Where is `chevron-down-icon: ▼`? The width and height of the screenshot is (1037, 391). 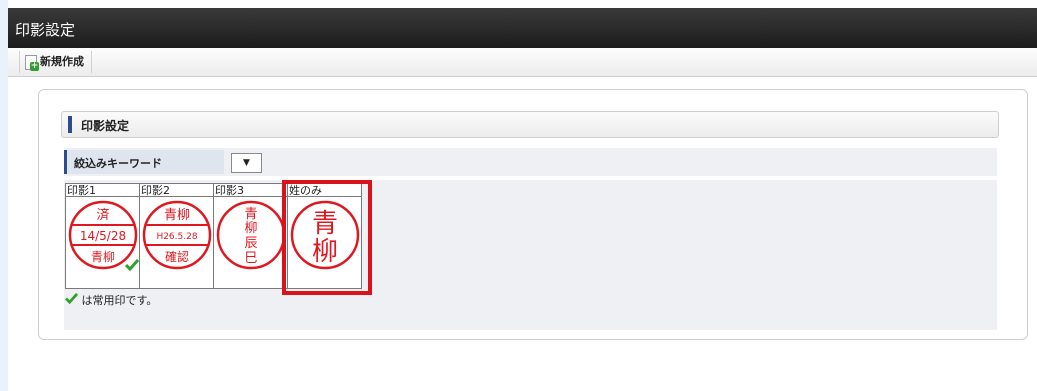
chevron-down-icon: ▼ is located at coordinates (246, 163).